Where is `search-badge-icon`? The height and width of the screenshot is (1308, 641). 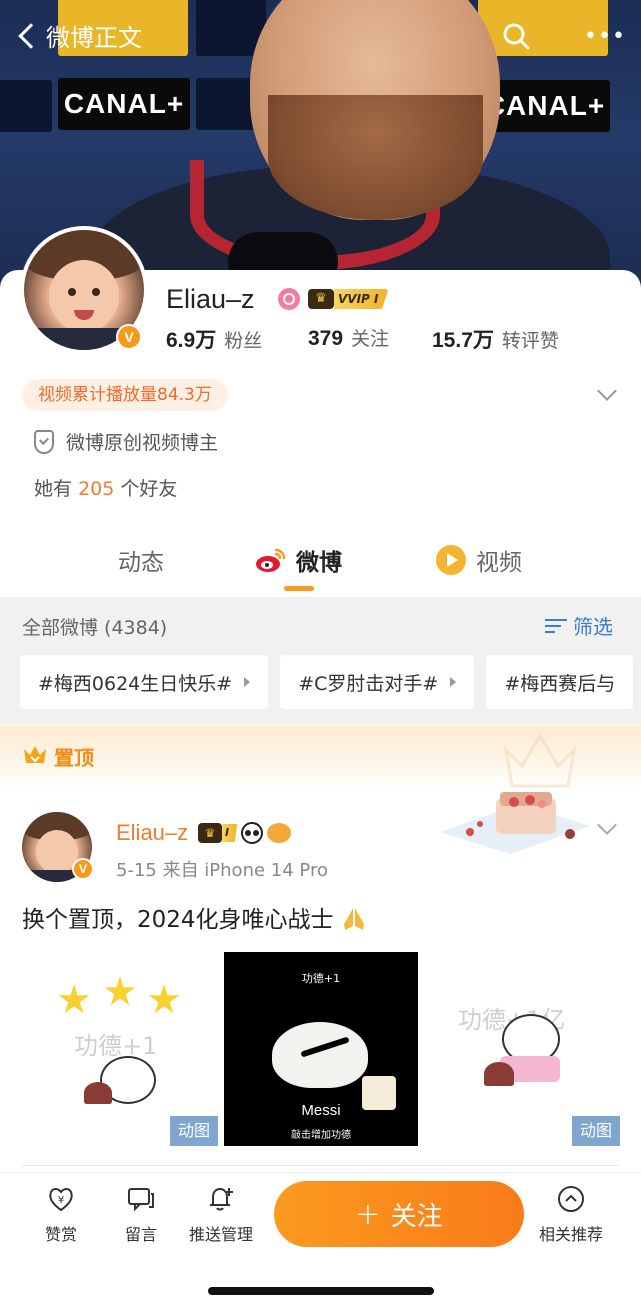
search-badge-icon is located at coordinates (289, 299).